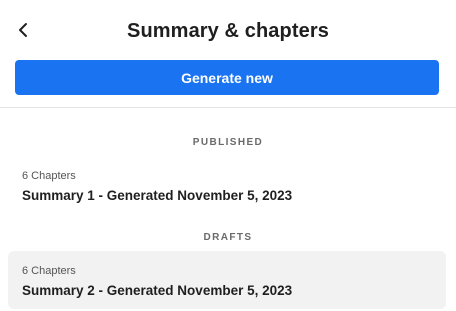 This screenshot has height=311, width=456. I want to click on drafts-section-heading: DRAFTS, so click(228, 237).